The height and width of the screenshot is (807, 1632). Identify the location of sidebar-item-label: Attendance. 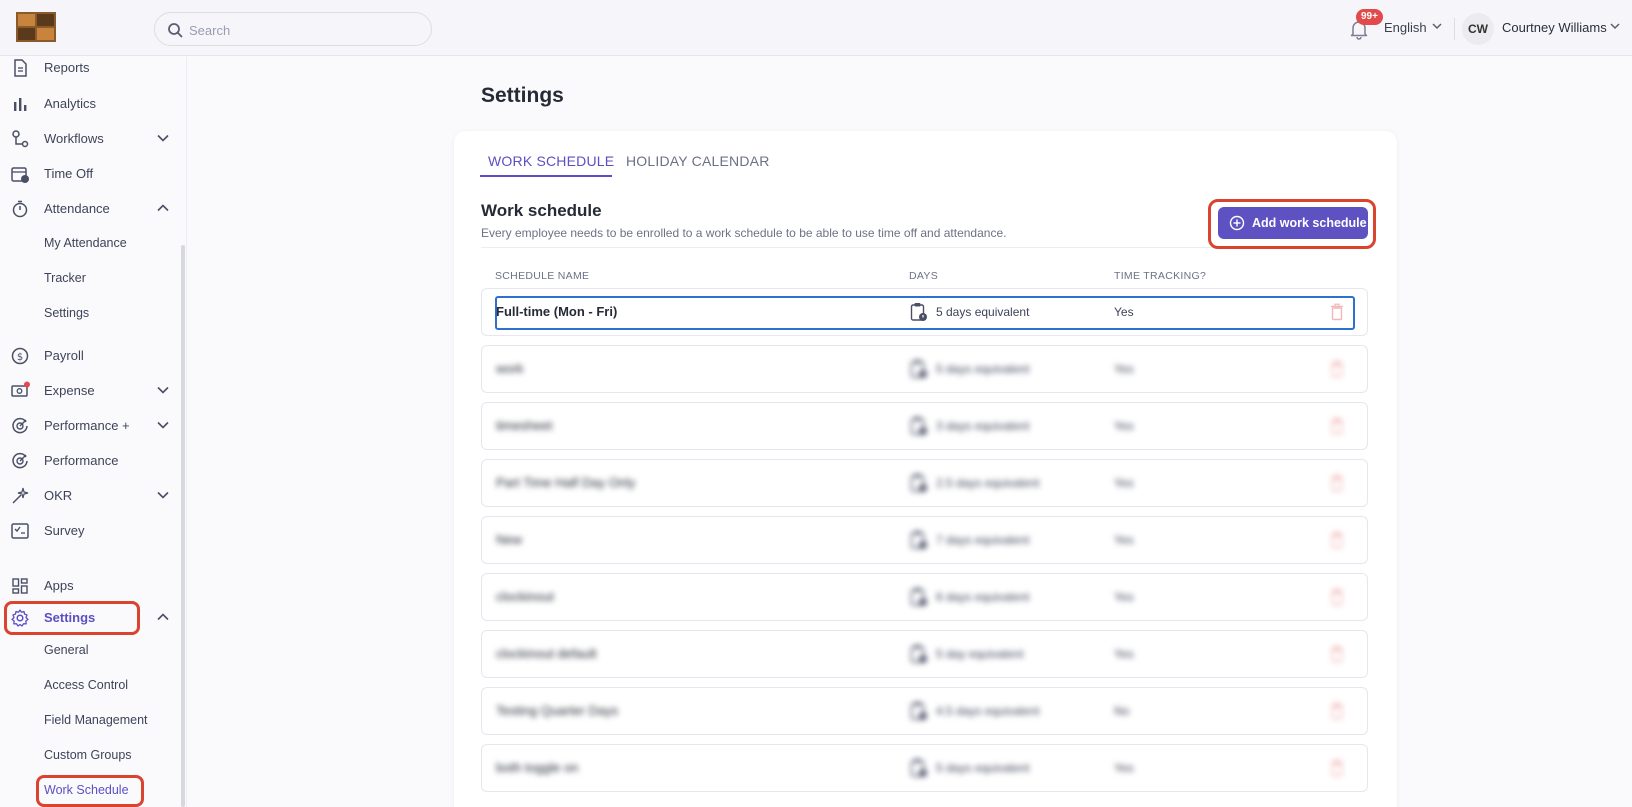
(77, 208).